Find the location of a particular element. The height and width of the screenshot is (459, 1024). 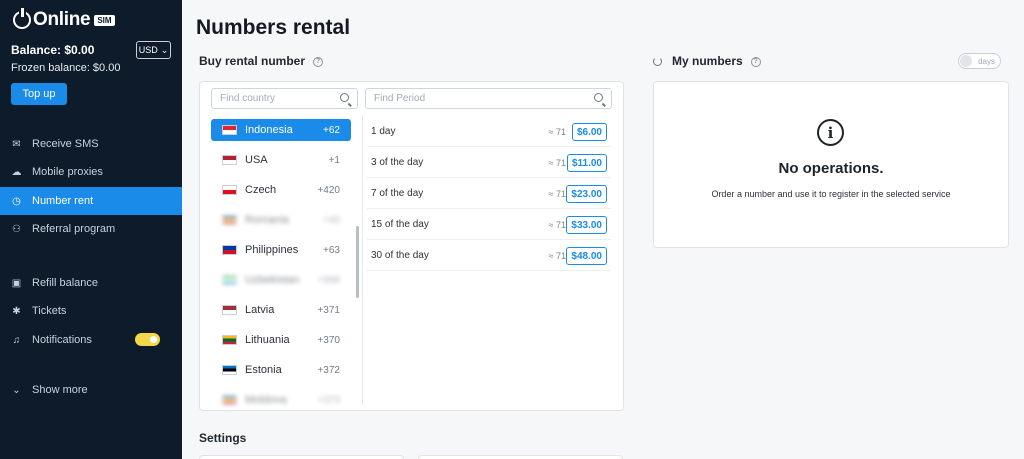

nav-refill-balance: ▣ Refill balance is located at coordinates (91, 283).